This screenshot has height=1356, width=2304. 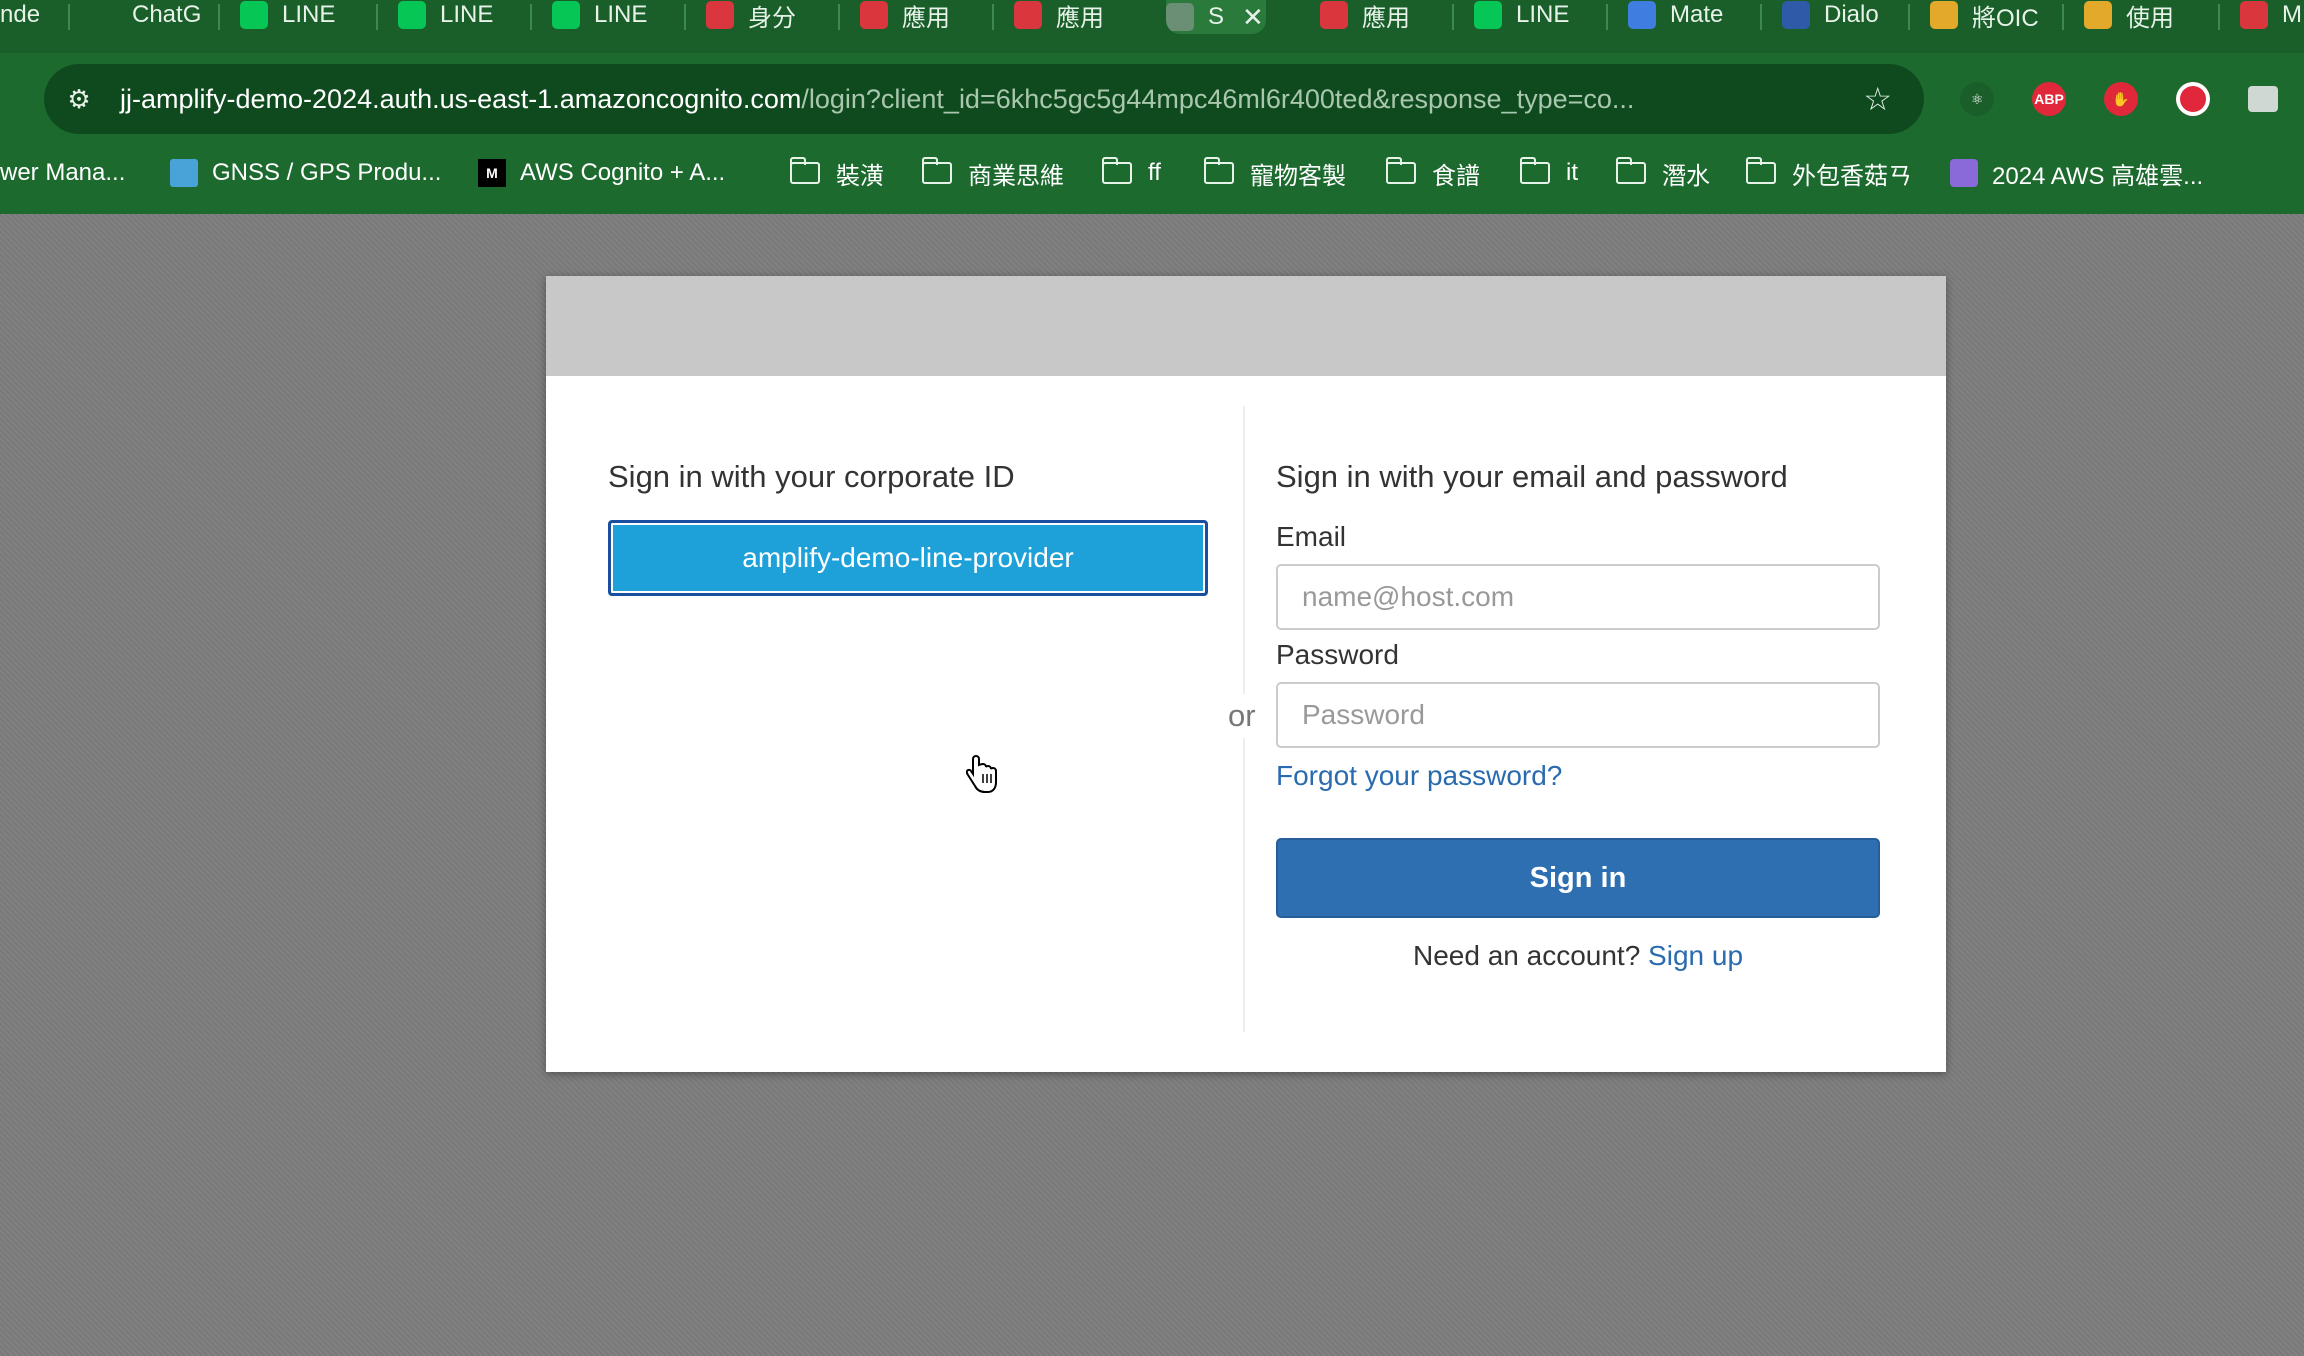 I want to click on adblock-plus-icon: ABP, so click(x=2049, y=99).